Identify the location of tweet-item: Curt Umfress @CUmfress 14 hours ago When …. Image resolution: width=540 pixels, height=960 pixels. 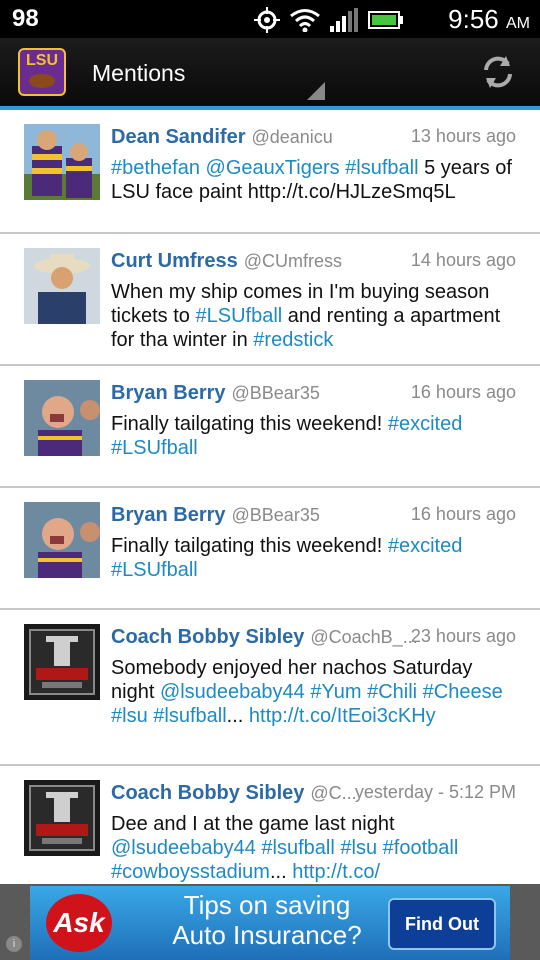
(270, 300).